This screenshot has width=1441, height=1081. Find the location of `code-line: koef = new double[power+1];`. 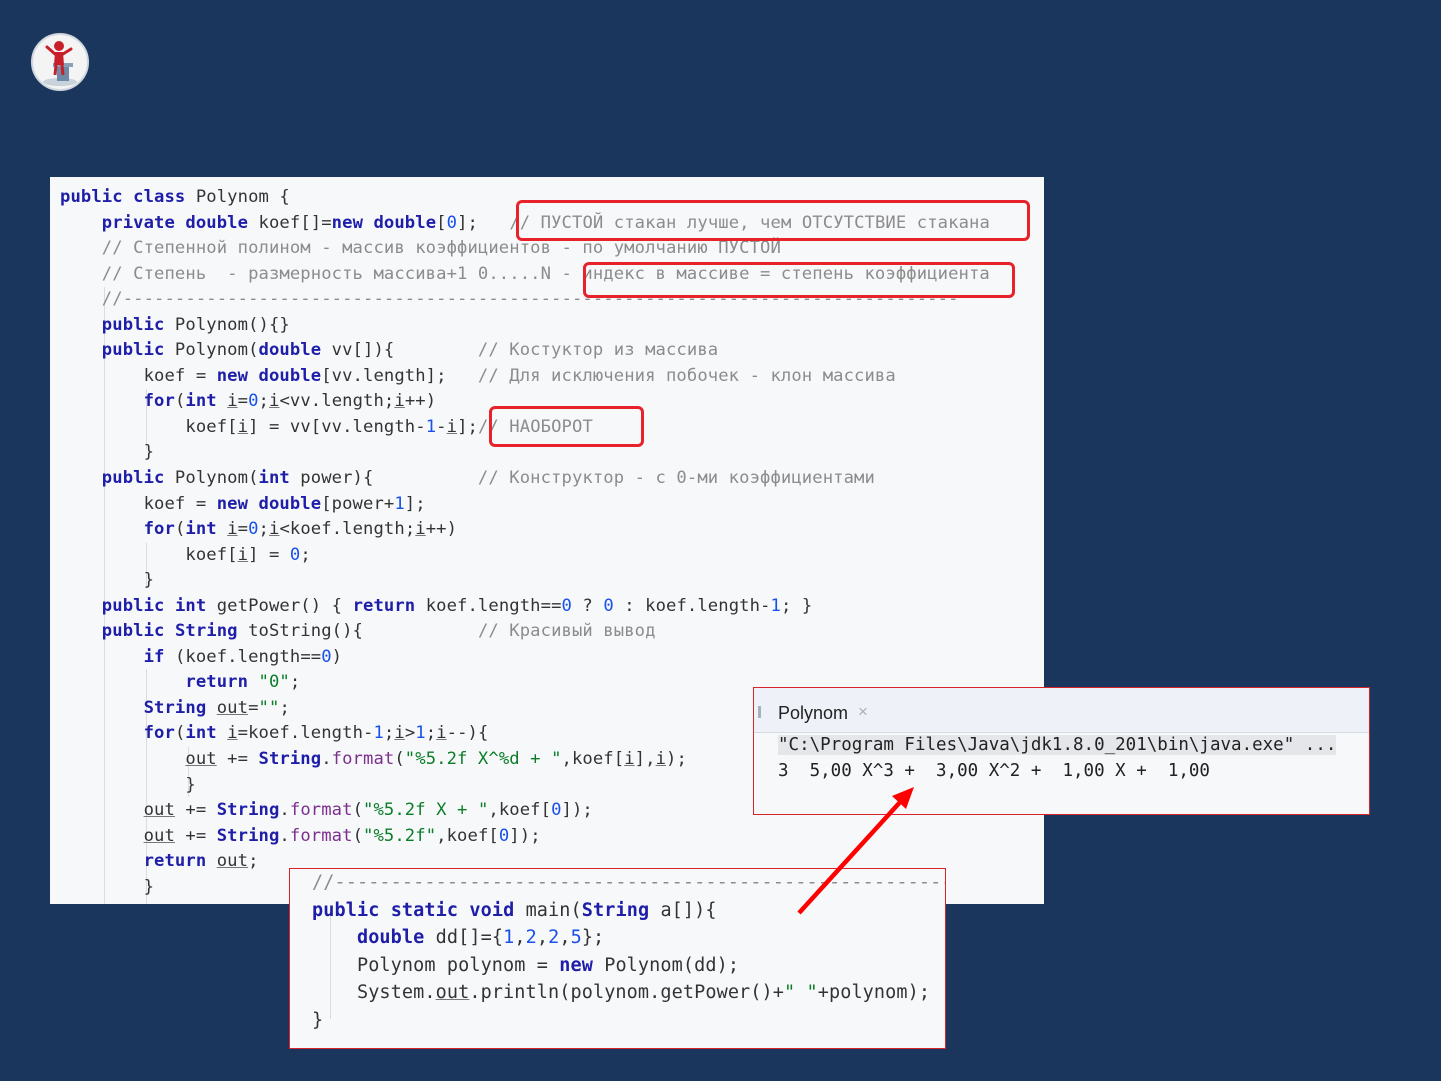

code-line: koef = new double[power+1]; is located at coordinates (243, 503).